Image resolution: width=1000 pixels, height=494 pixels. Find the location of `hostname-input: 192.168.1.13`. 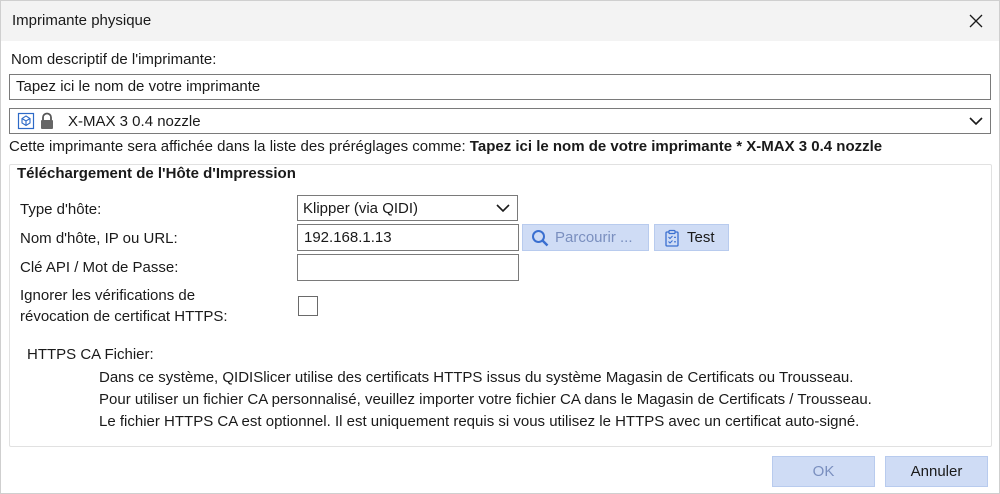

hostname-input: 192.168.1.13 is located at coordinates (408, 237).